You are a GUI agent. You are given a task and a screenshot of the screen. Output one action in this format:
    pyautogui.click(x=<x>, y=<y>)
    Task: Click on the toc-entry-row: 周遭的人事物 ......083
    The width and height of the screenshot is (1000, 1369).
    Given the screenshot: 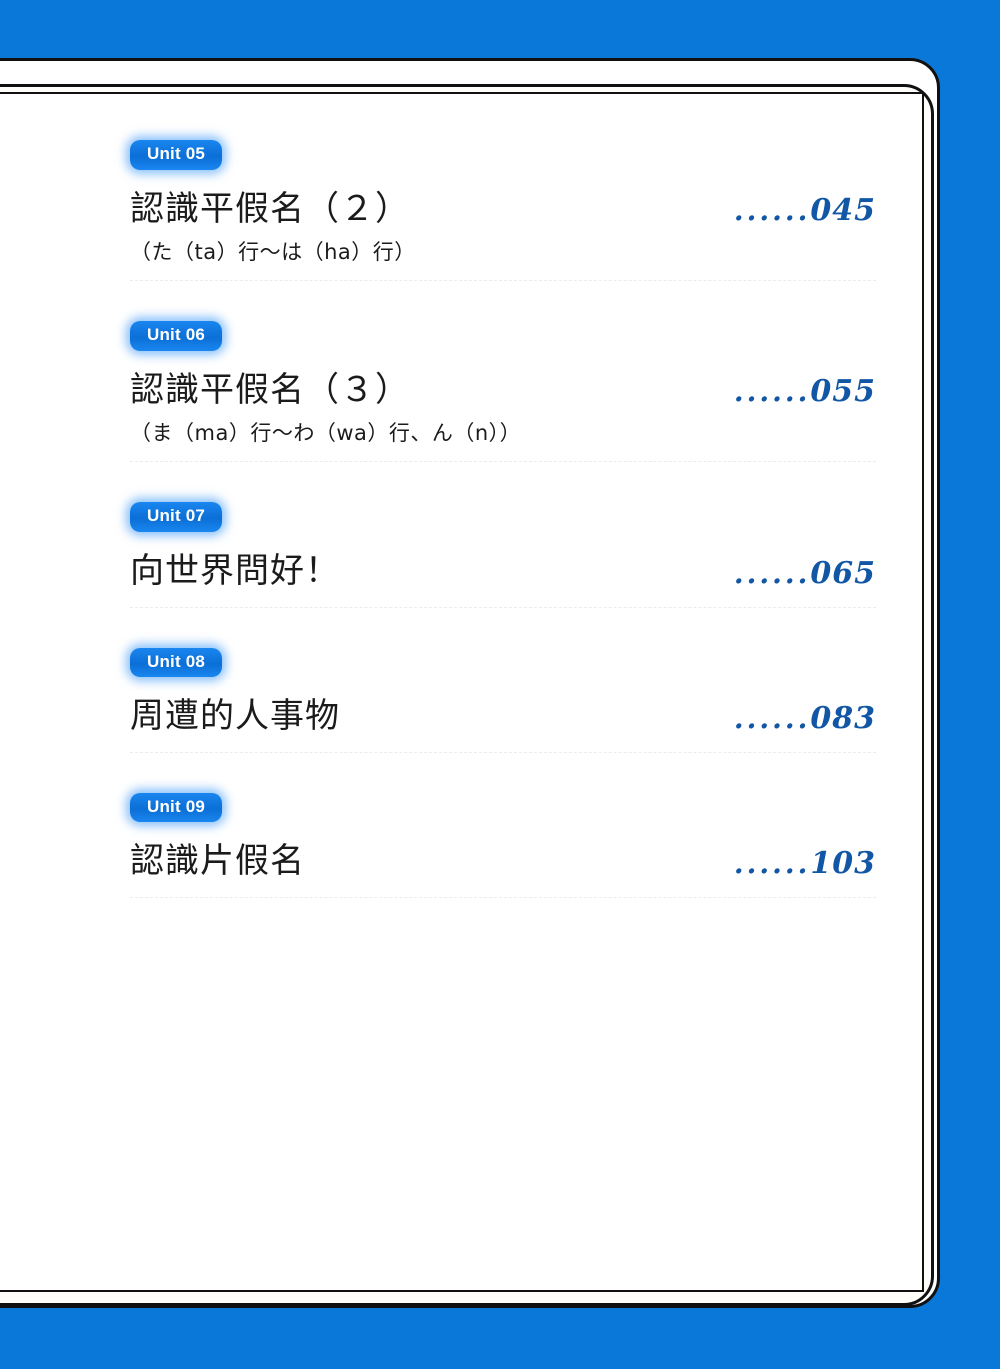 What is the action you would take?
    pyautogui.click(x=503, y=716)
    